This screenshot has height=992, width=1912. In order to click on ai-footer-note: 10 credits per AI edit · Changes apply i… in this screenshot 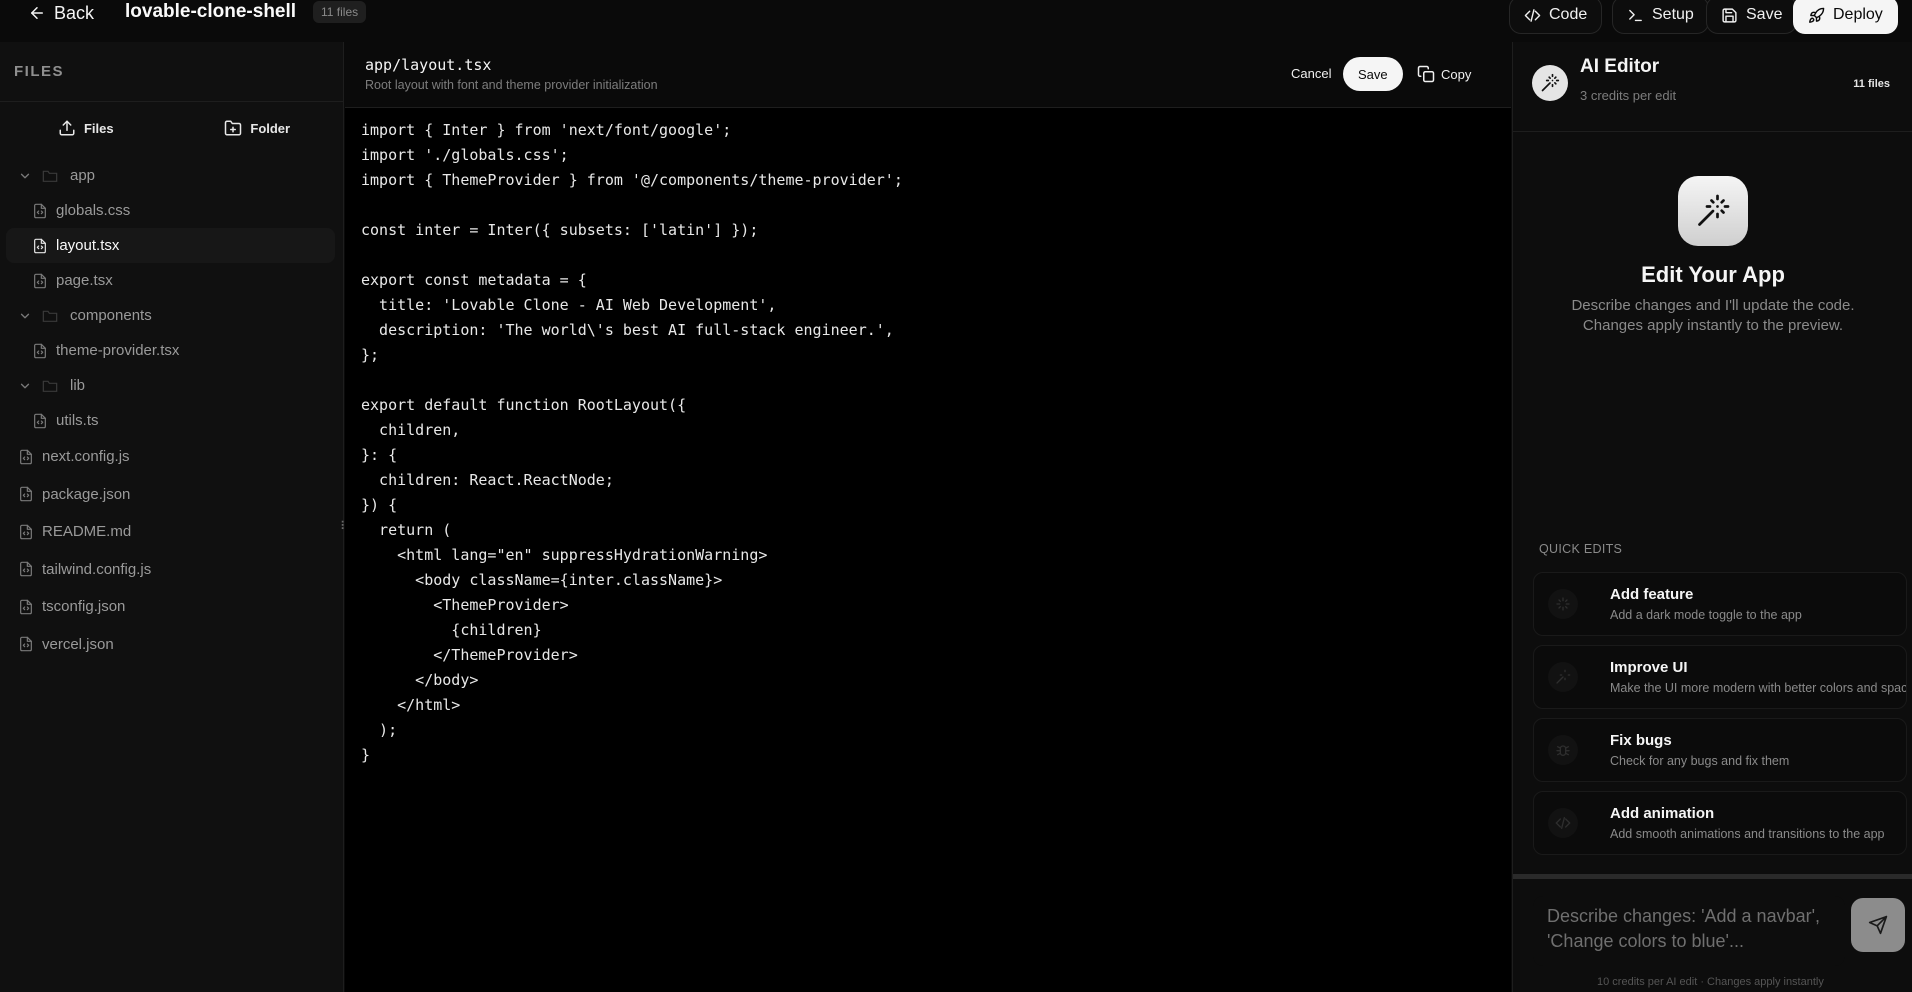, I will do `click(1710, 982)`.